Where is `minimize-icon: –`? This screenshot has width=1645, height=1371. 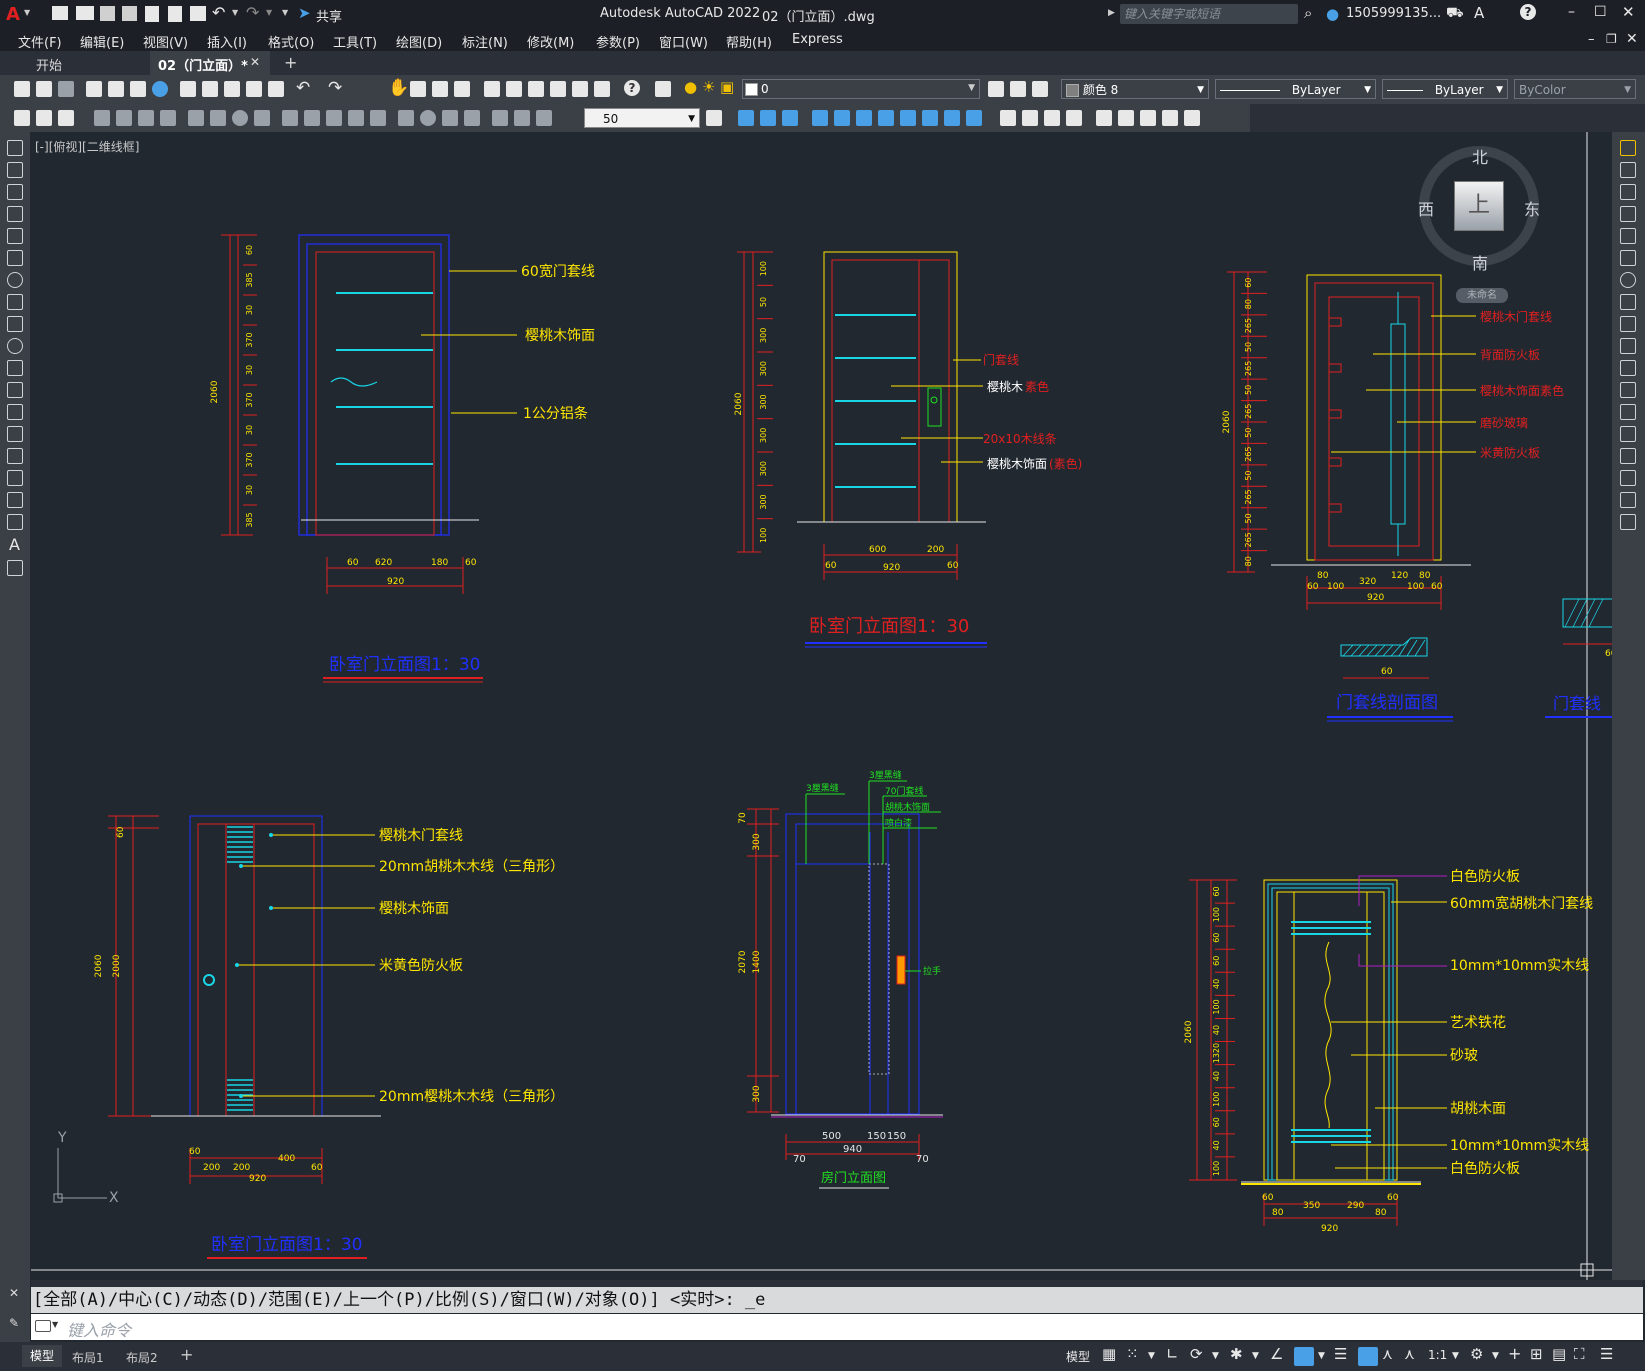 minimize-icon: – is located at coordinates (1571, 12).